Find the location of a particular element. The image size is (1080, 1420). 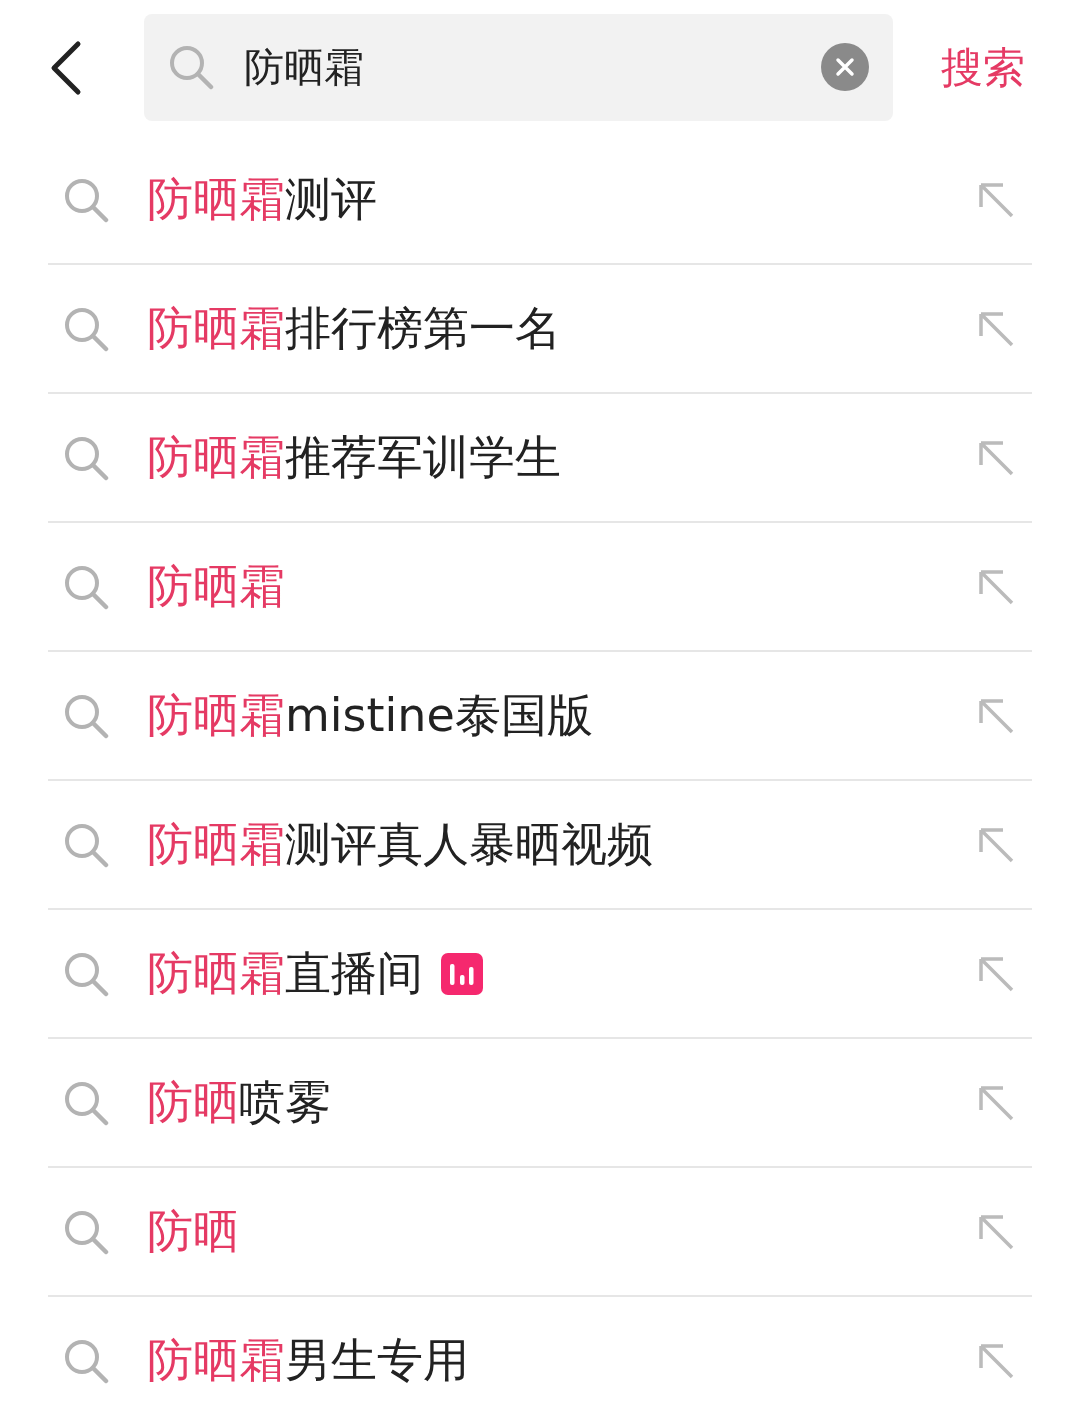

suggestion-item: 防晒霜排行榜第一名 is located at coordinates (540, 329).